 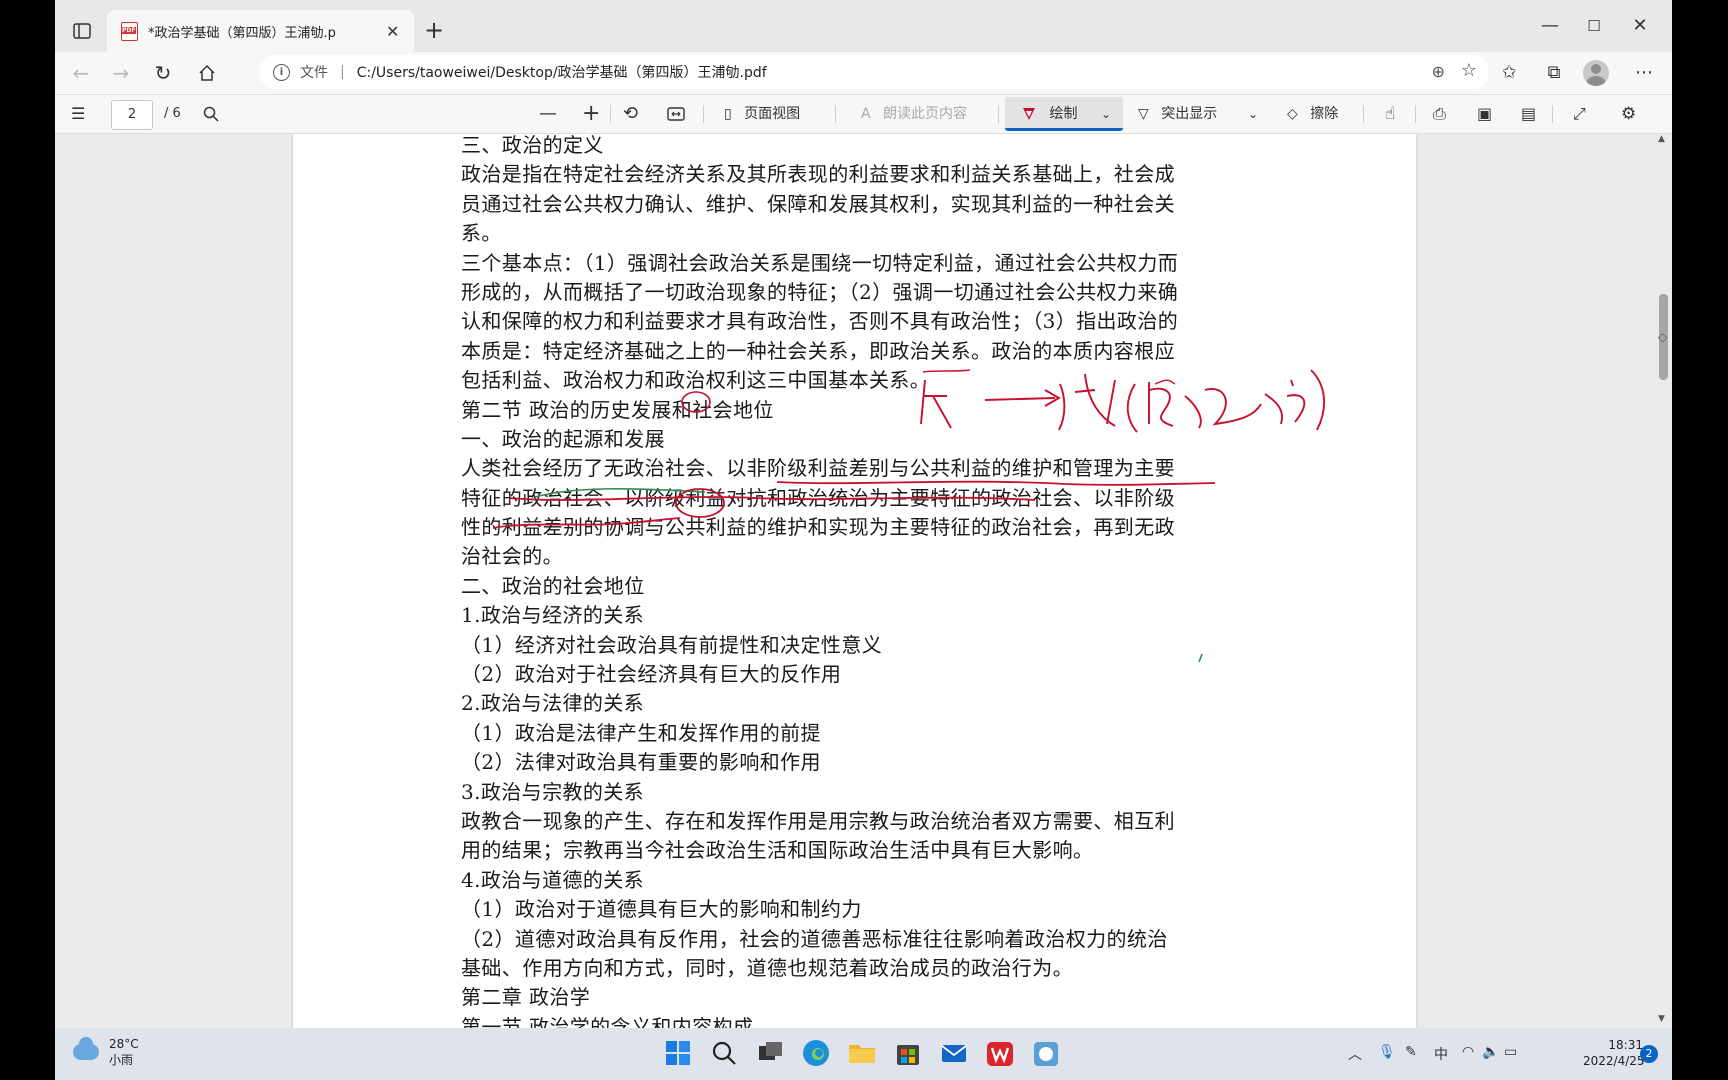 What do you see at coordinates (553, 585) in the screenshot?
I see `text-line: 二、政治的社会地位` at bounding box center [553, 585].